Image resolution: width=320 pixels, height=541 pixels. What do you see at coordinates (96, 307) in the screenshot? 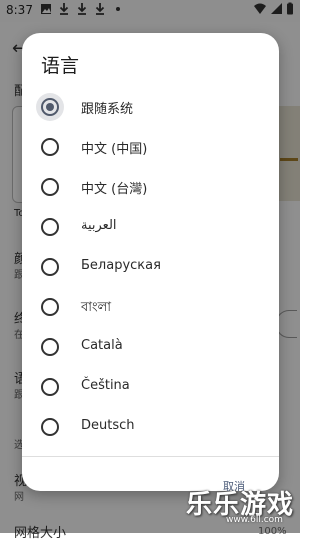
I see `language-option-label: বাংলা` at bounding box center [96, 307].